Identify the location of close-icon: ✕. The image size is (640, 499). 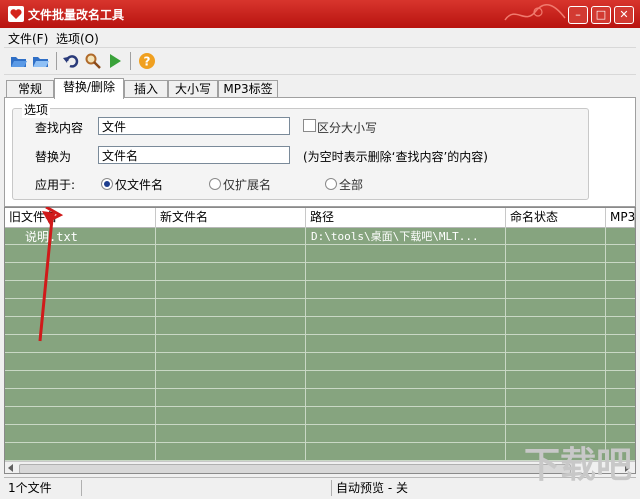
(624, 14).